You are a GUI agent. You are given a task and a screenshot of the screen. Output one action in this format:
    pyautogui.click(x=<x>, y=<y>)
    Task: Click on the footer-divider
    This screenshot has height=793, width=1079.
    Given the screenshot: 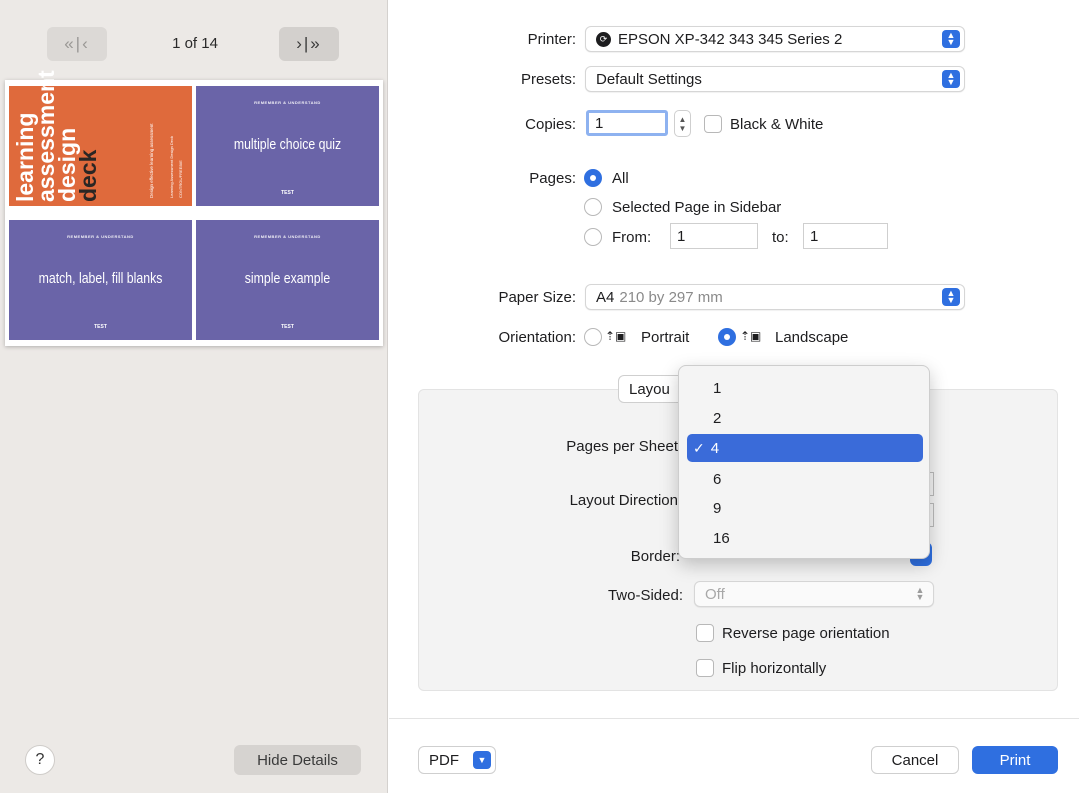 What is the action you would take?
    pyautogui.click(x=734, y=718)
    